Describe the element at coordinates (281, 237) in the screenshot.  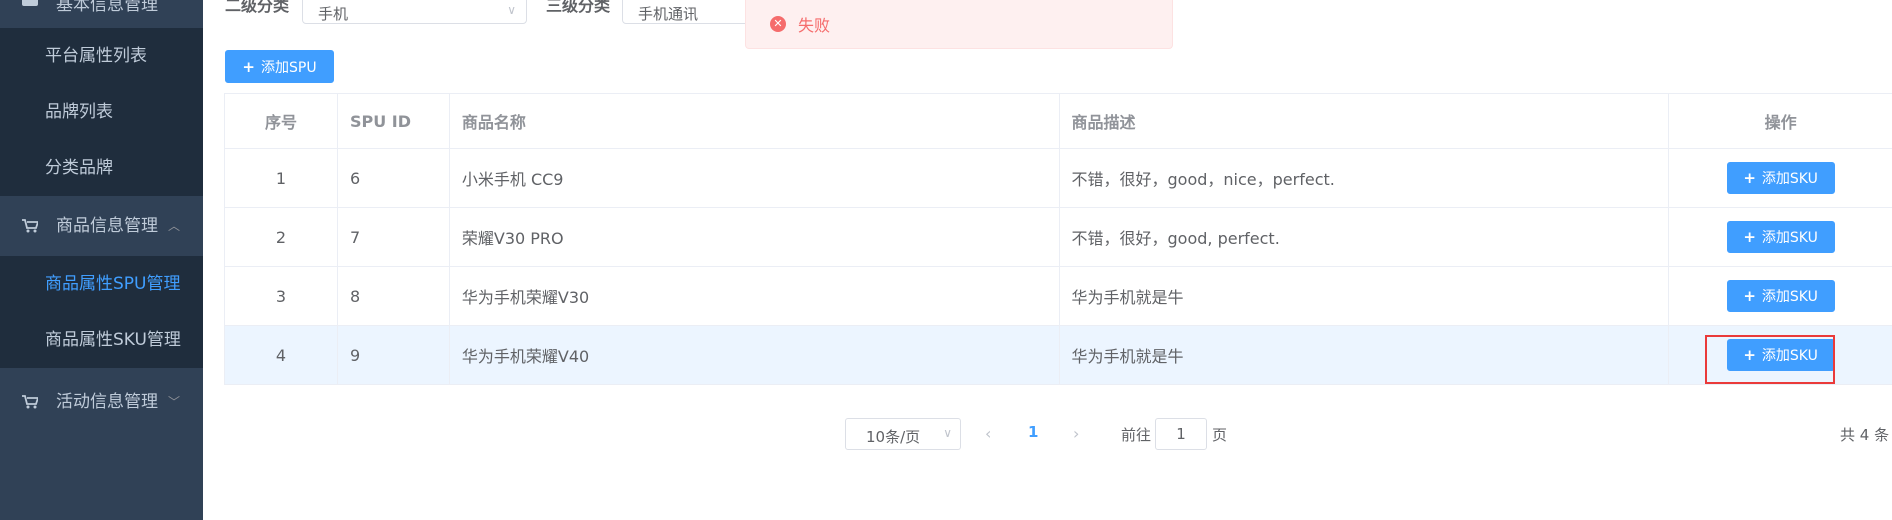
I see `cell-index: 2` at that location.